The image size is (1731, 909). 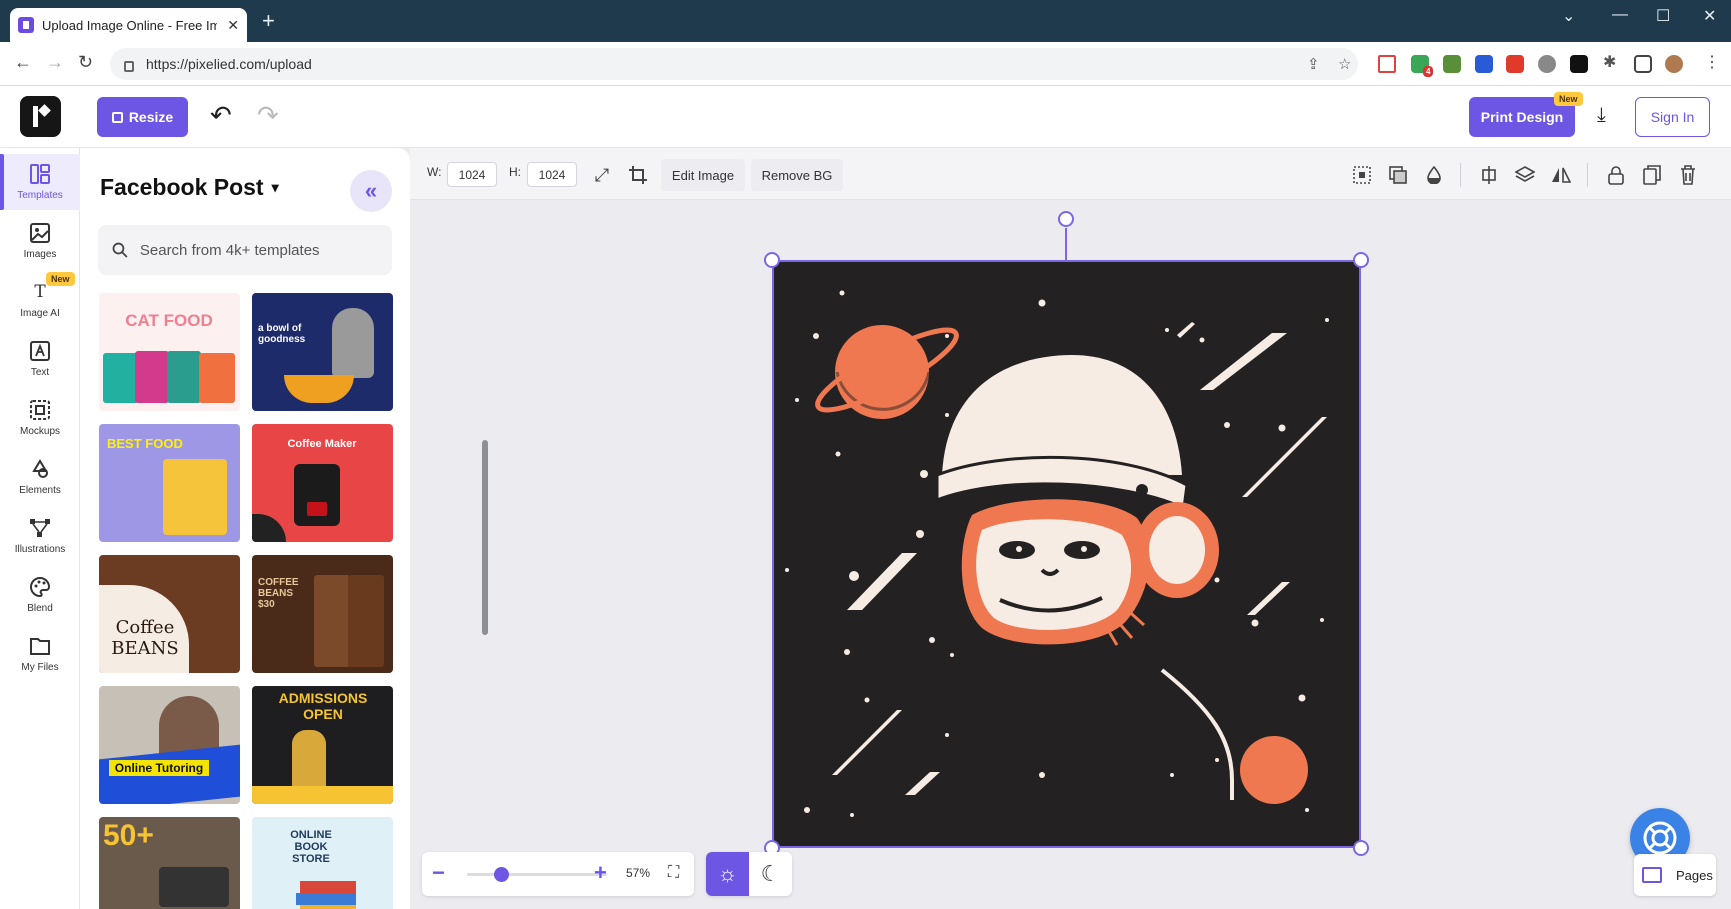 I want to click on zoom-slider-knob, so click(x=502, y=874).